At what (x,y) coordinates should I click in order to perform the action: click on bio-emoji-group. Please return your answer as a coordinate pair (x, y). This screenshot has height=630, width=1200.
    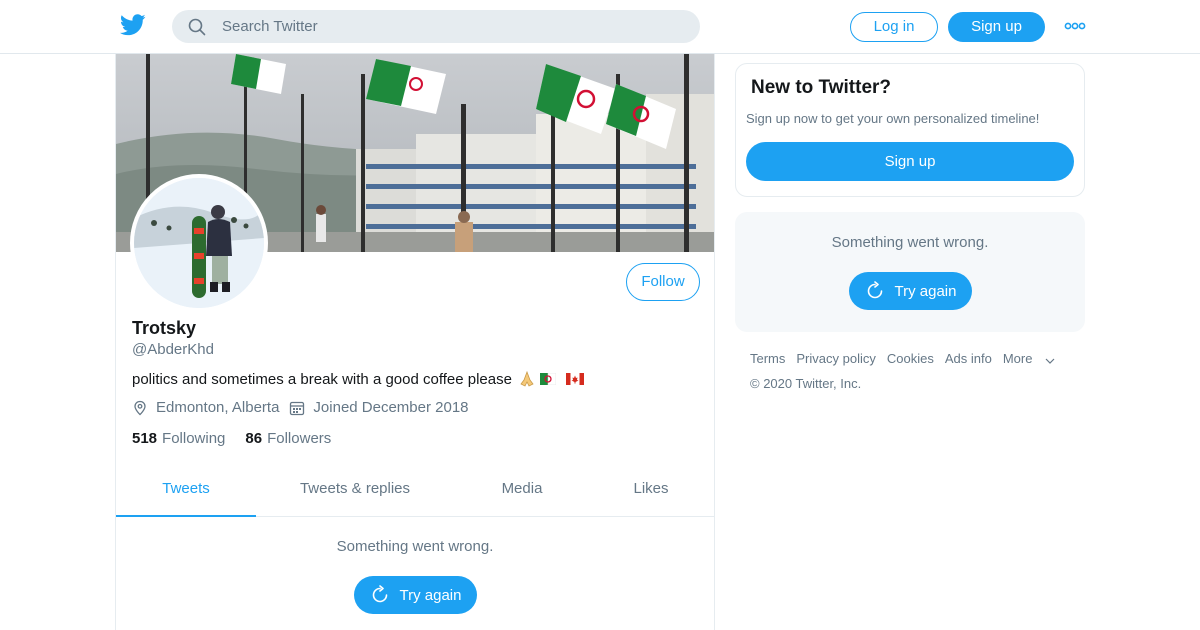
    Looking at the image, I should click on (551, 379).